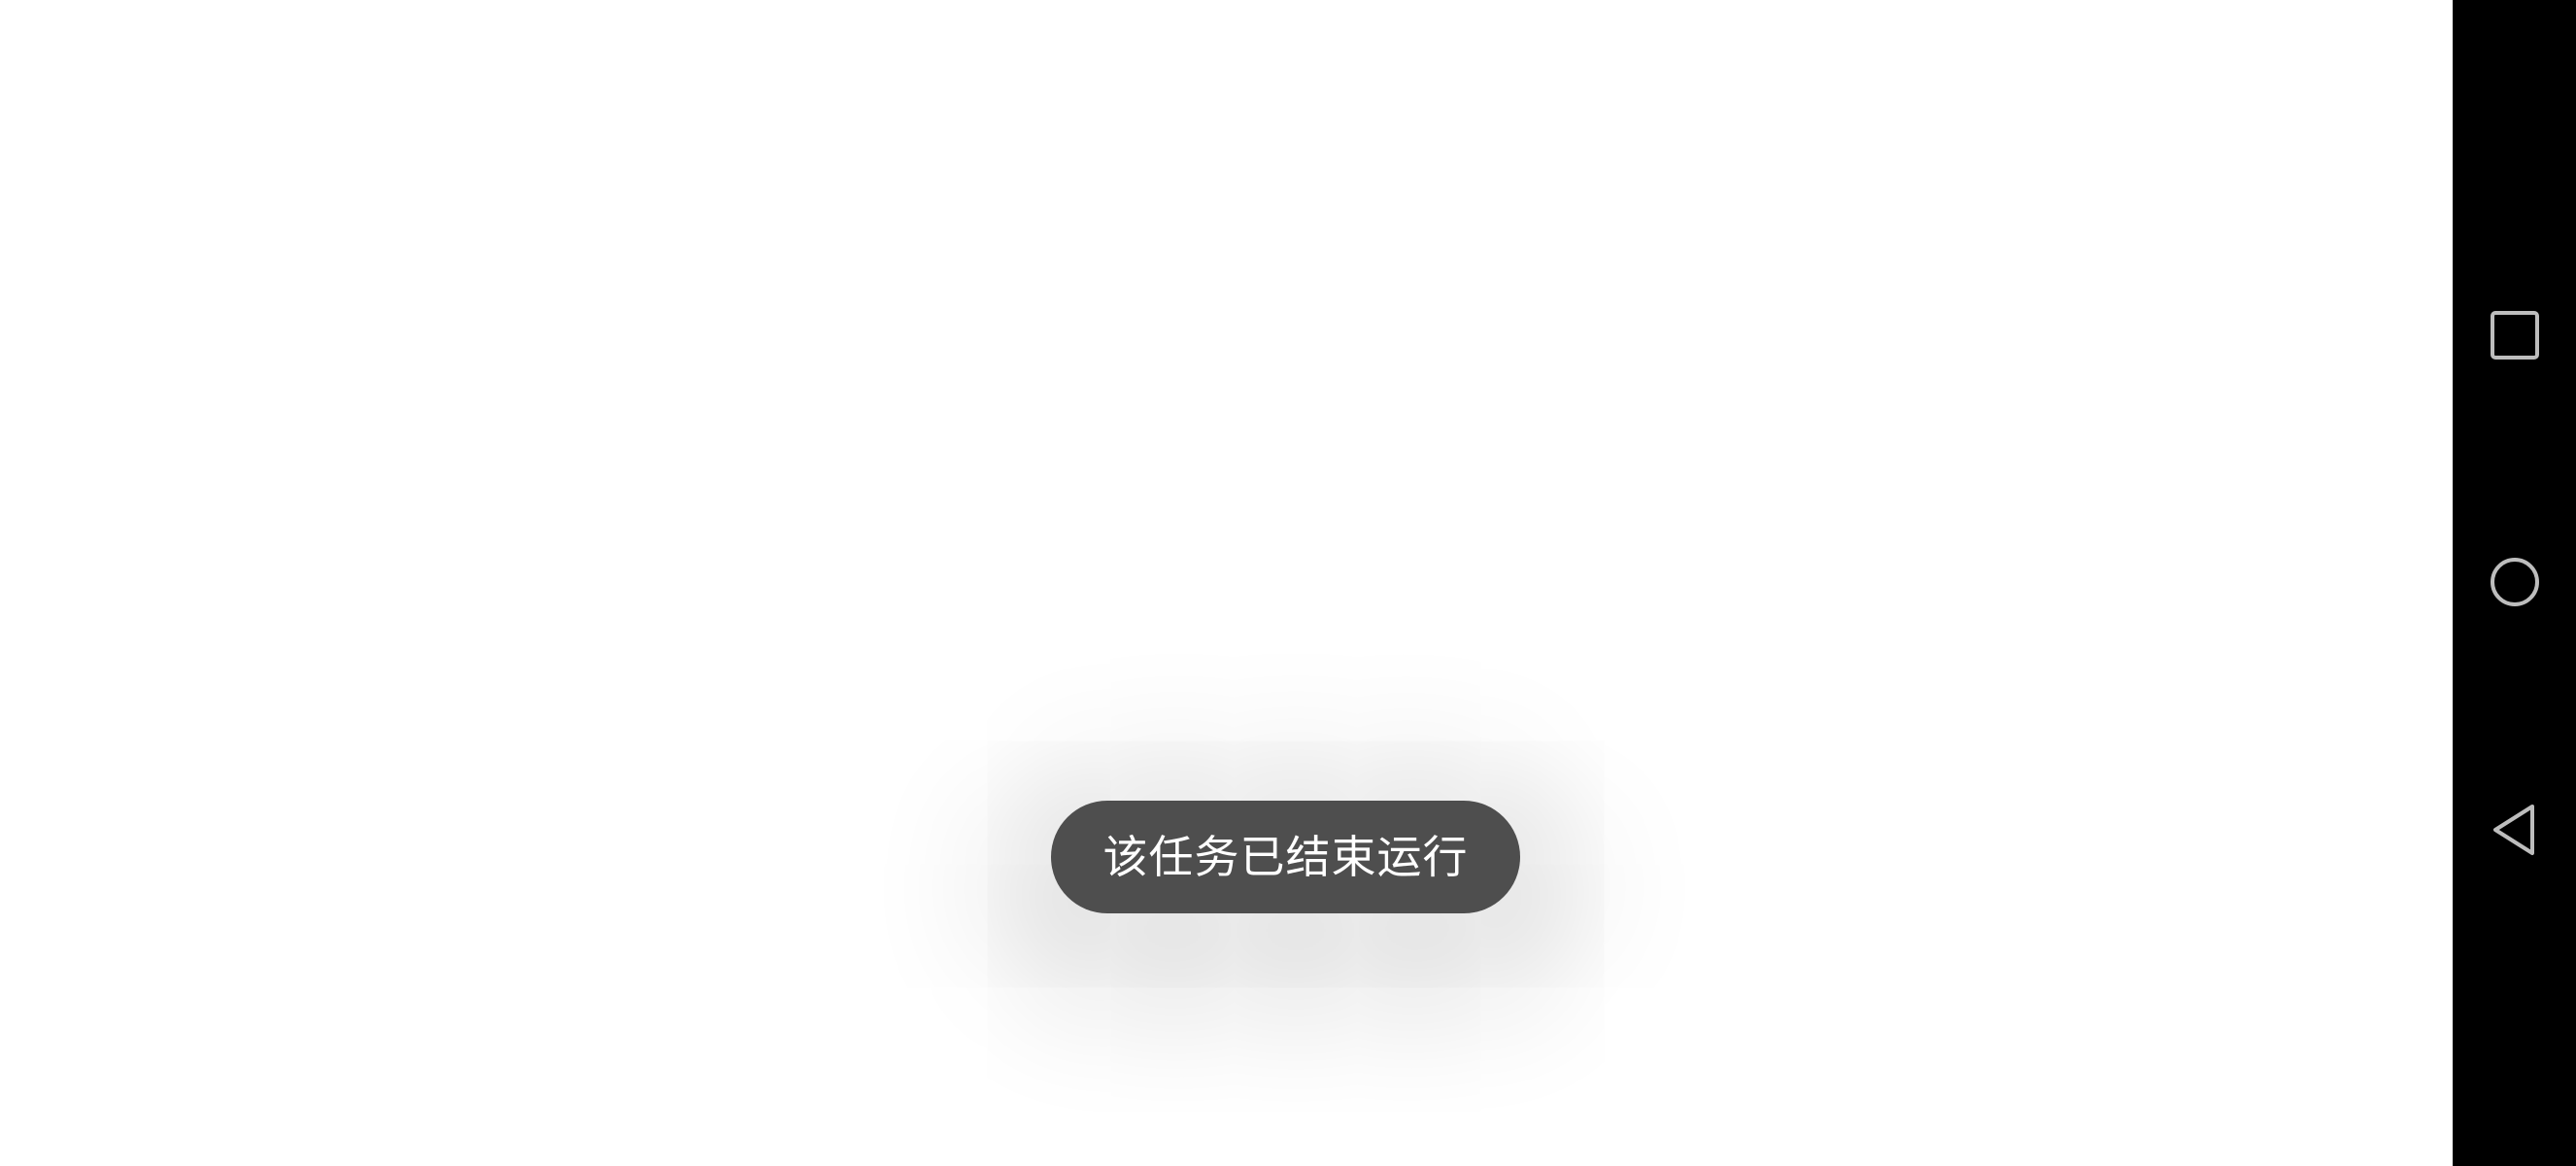 This screenshot has width=2576, height=1166. I want to click on toast-notification: 该任务已结束运行, so click(1285, 857).